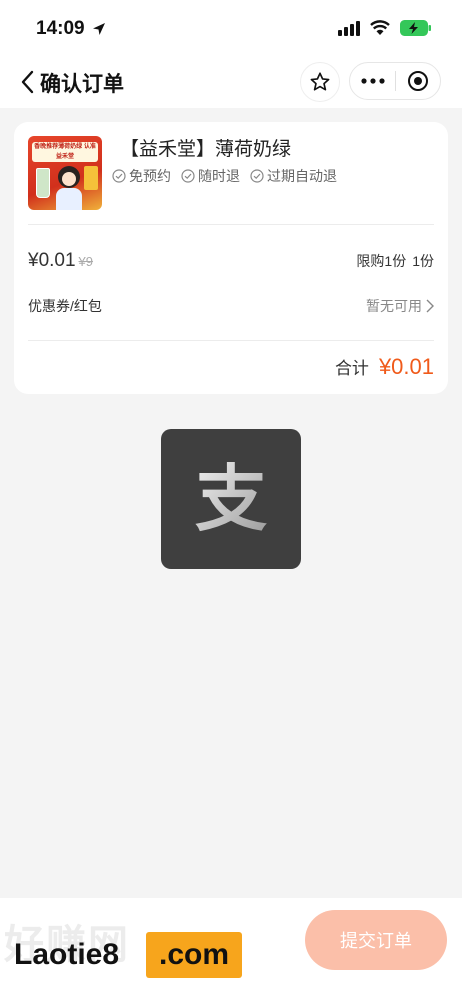  I want to click on badge-label: 免预约, so click(150, 176).